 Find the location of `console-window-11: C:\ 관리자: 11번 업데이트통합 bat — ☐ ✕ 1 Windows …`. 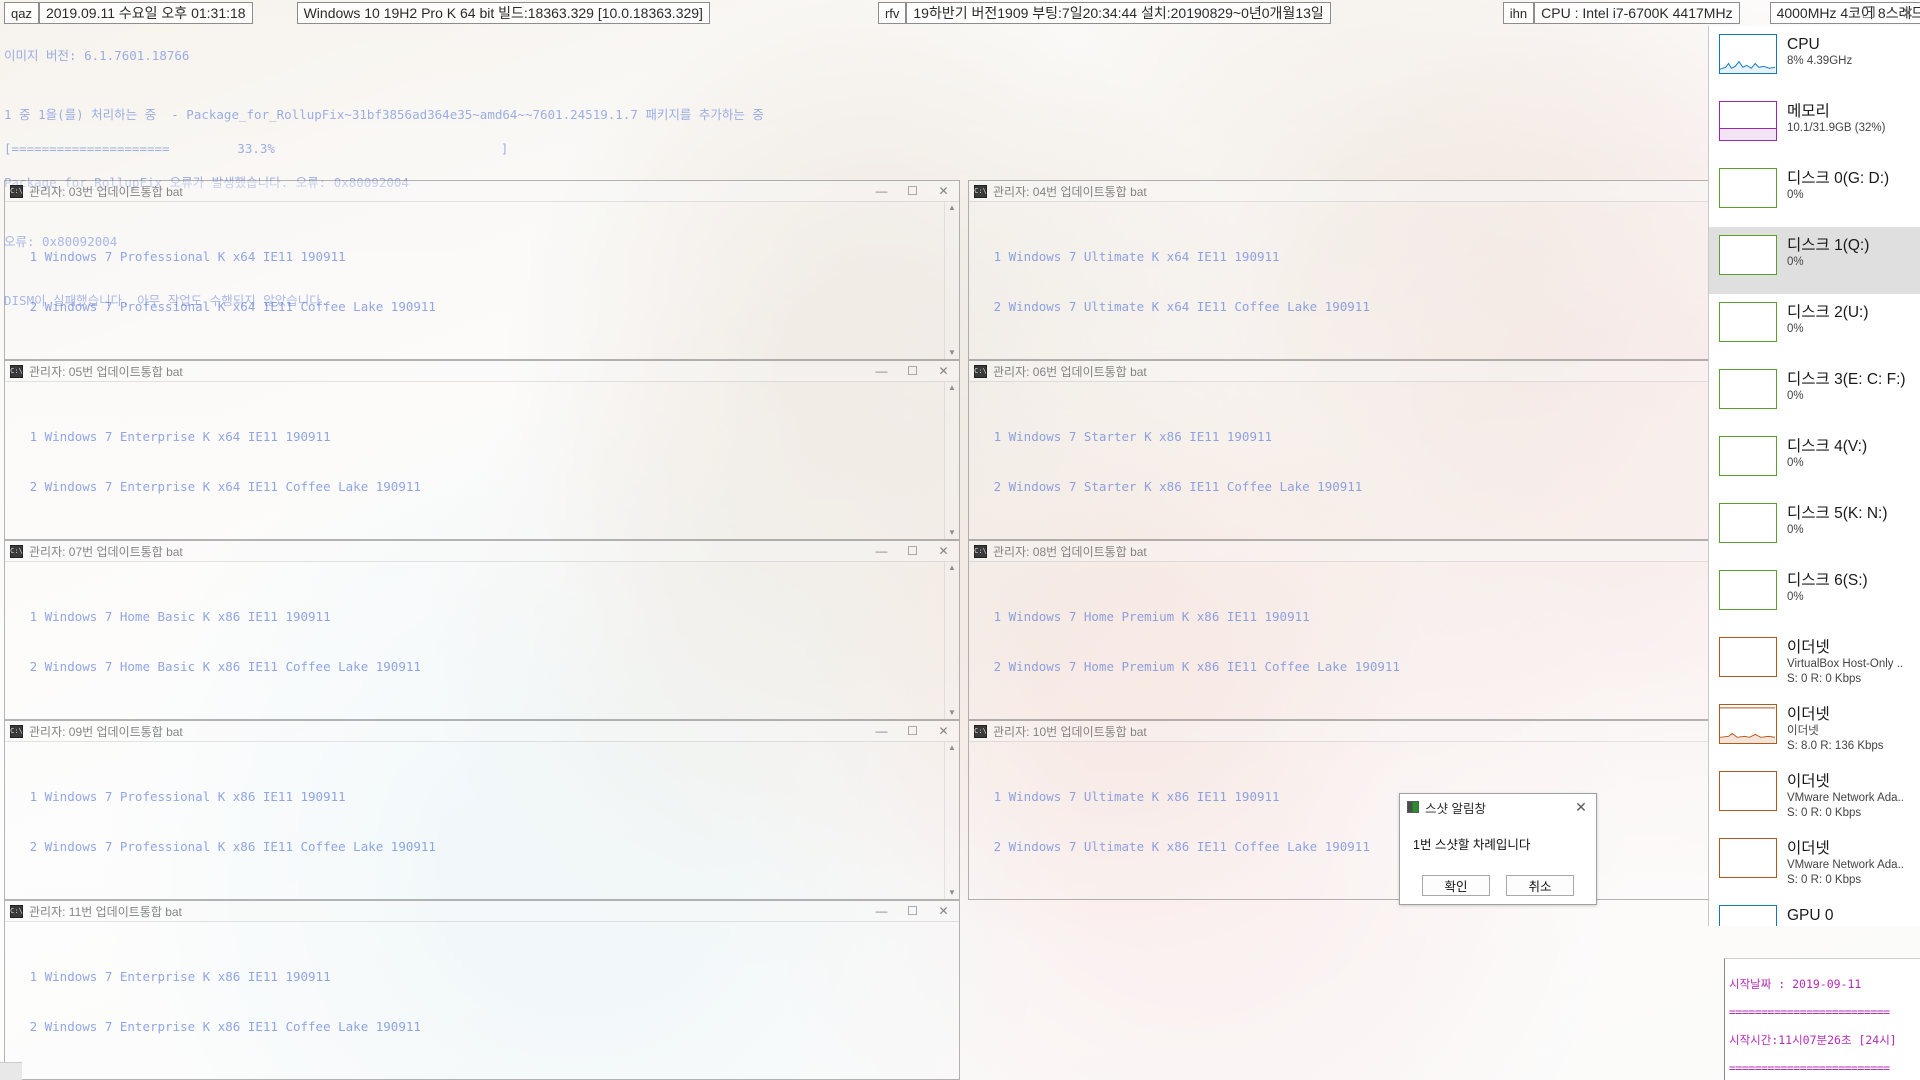

console-window-11: C:\ 관리자: 11번 업데이트통합 bat — ☐ ✕ 1 Windows … is located at coordinates (482, 990).